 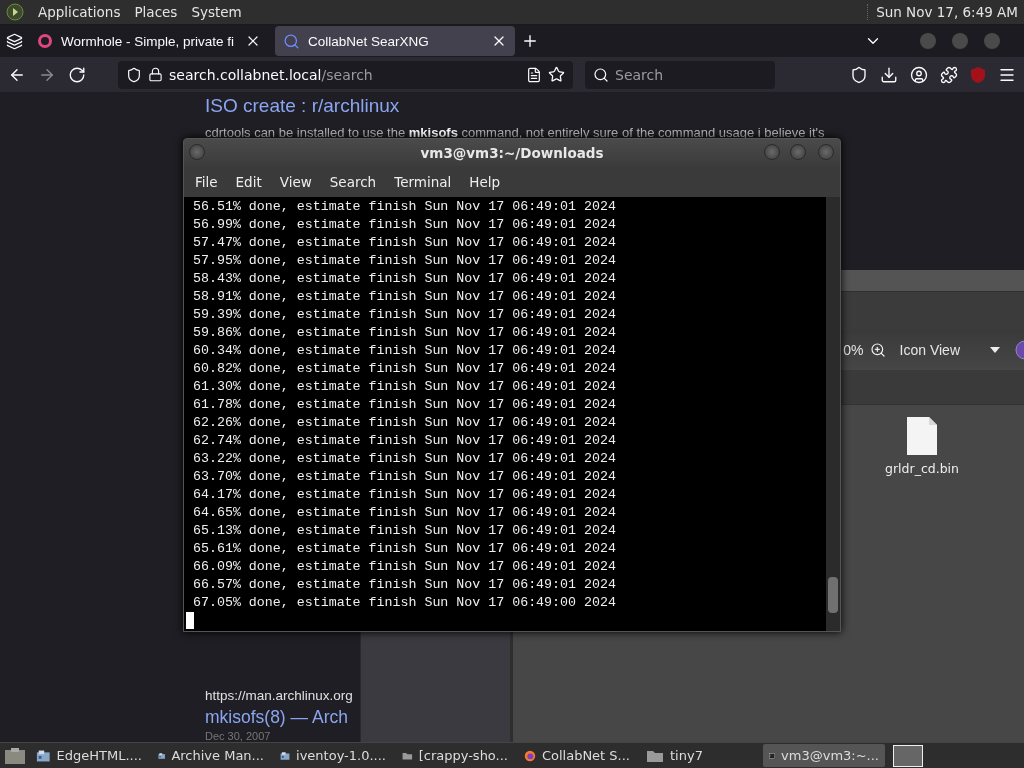 What do you see at coordinates (405, 585) in the screenshot?
I see `terminal-line: 66.57% done, estimate finish Sun Nov 17 06:49:01 2024` at bounding box center [405, 585].